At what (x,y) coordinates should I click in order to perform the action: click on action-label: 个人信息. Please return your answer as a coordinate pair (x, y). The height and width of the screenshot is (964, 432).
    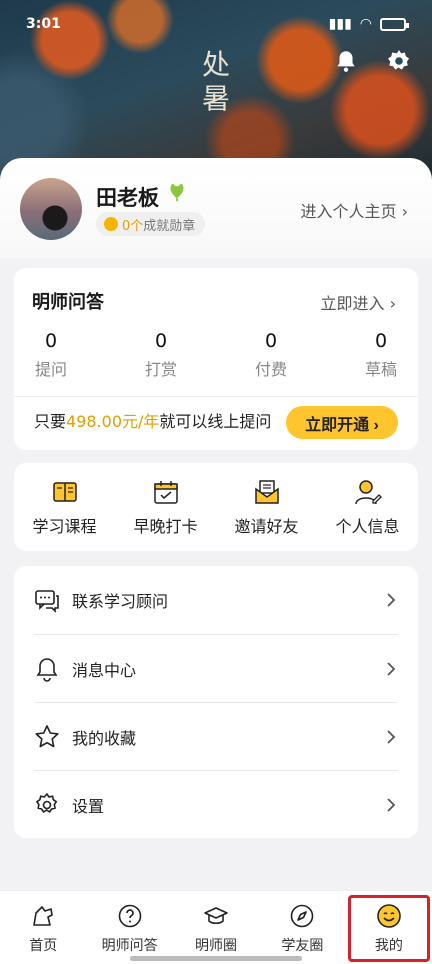
    Looking at the image, I should click on (367, 526).